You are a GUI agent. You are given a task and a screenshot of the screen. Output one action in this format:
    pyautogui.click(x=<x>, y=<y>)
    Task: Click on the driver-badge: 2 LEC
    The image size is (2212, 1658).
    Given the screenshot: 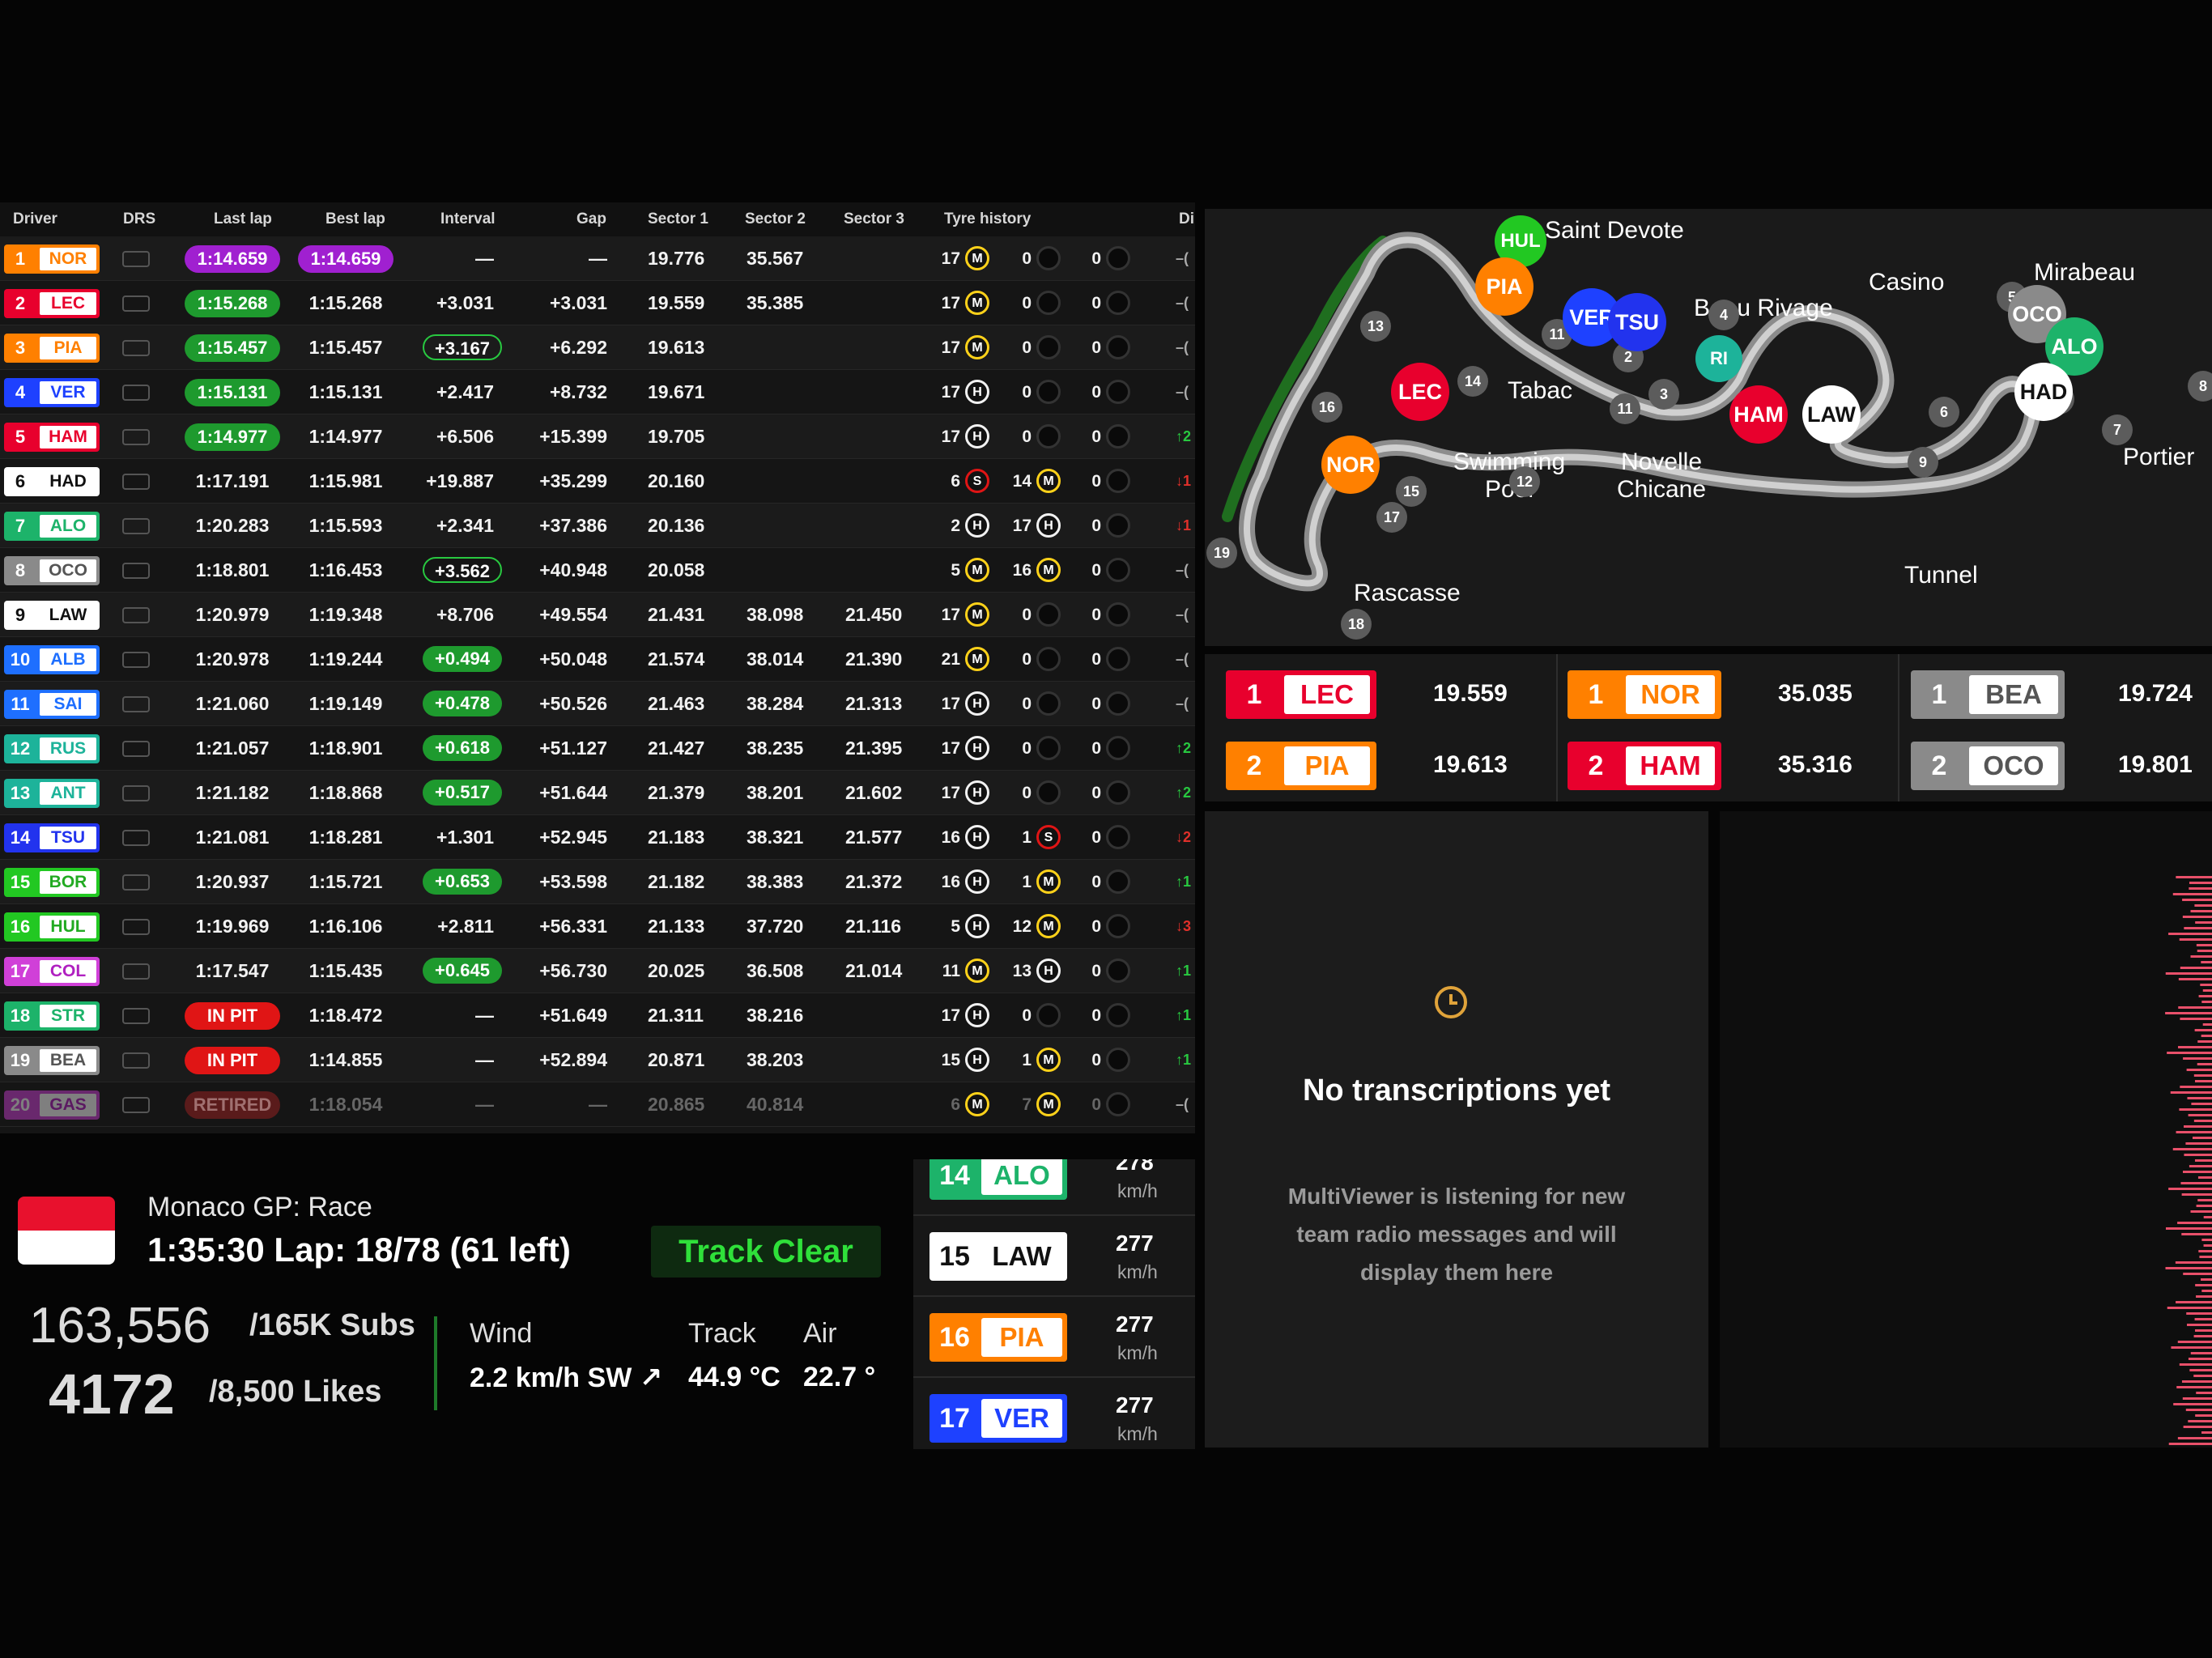 What is the action you would take?
    pyautogui.click(x=52, y=303)
    